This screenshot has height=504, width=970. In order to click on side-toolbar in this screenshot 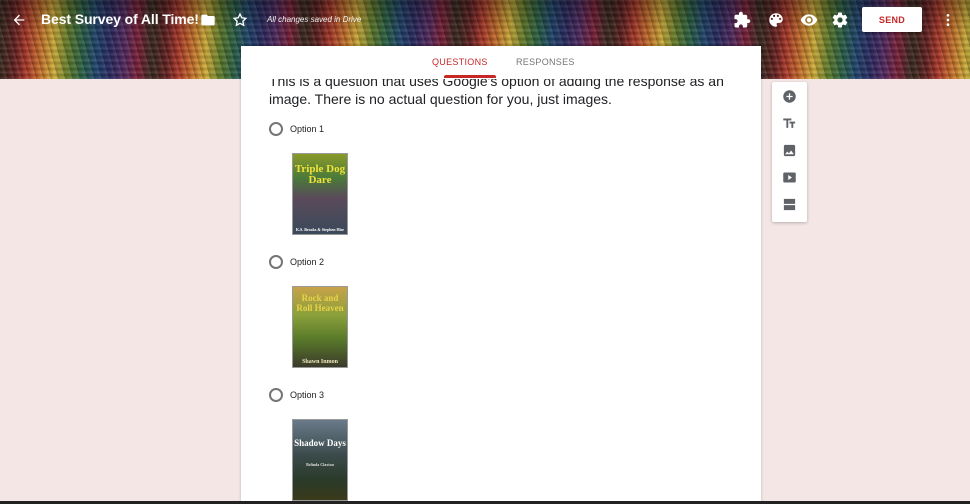, I will do `click(789, 152)`.